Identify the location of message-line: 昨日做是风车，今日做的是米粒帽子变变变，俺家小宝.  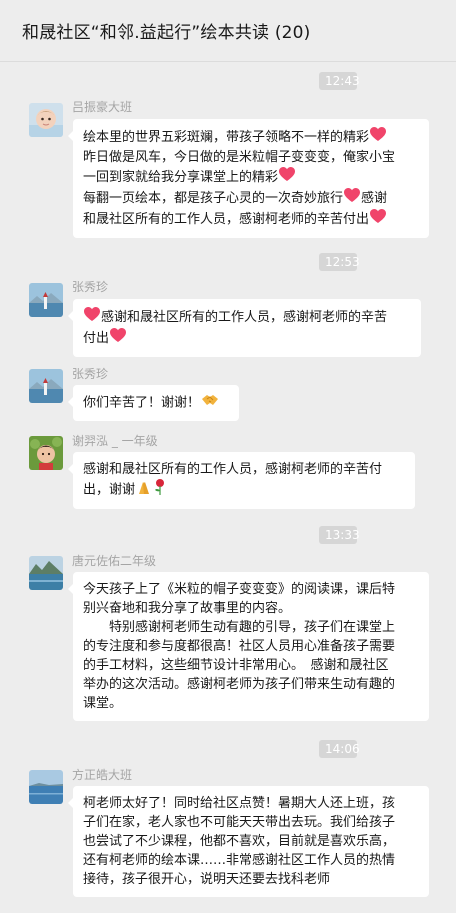
(239, 157).